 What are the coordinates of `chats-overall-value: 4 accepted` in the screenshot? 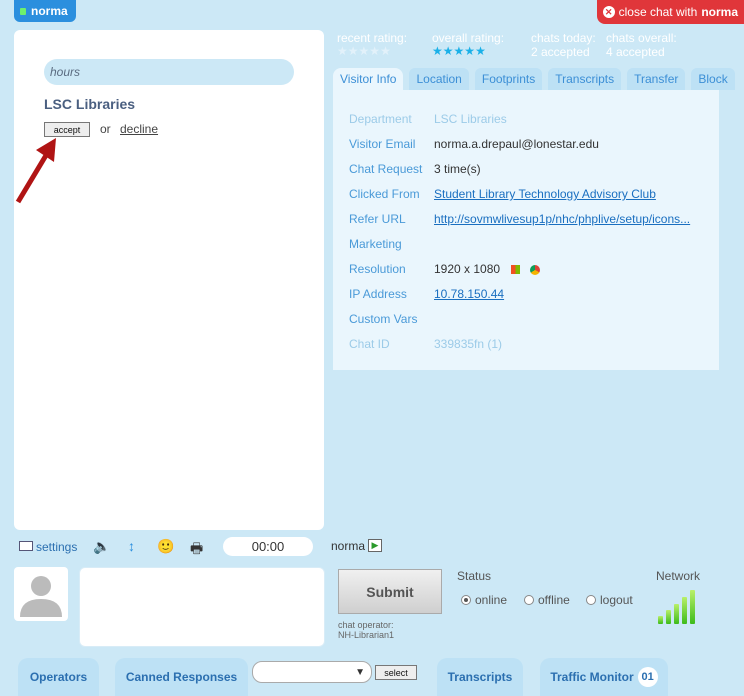 It's located at (635, 52).